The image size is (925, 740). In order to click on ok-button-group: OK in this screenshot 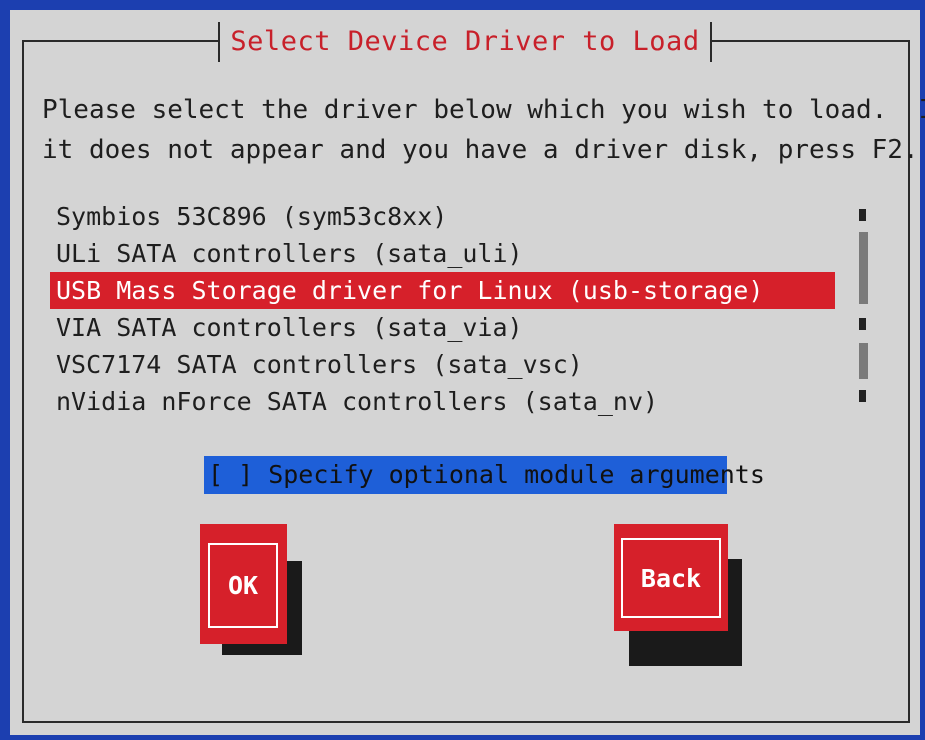, I will do `click(252, 591)`.